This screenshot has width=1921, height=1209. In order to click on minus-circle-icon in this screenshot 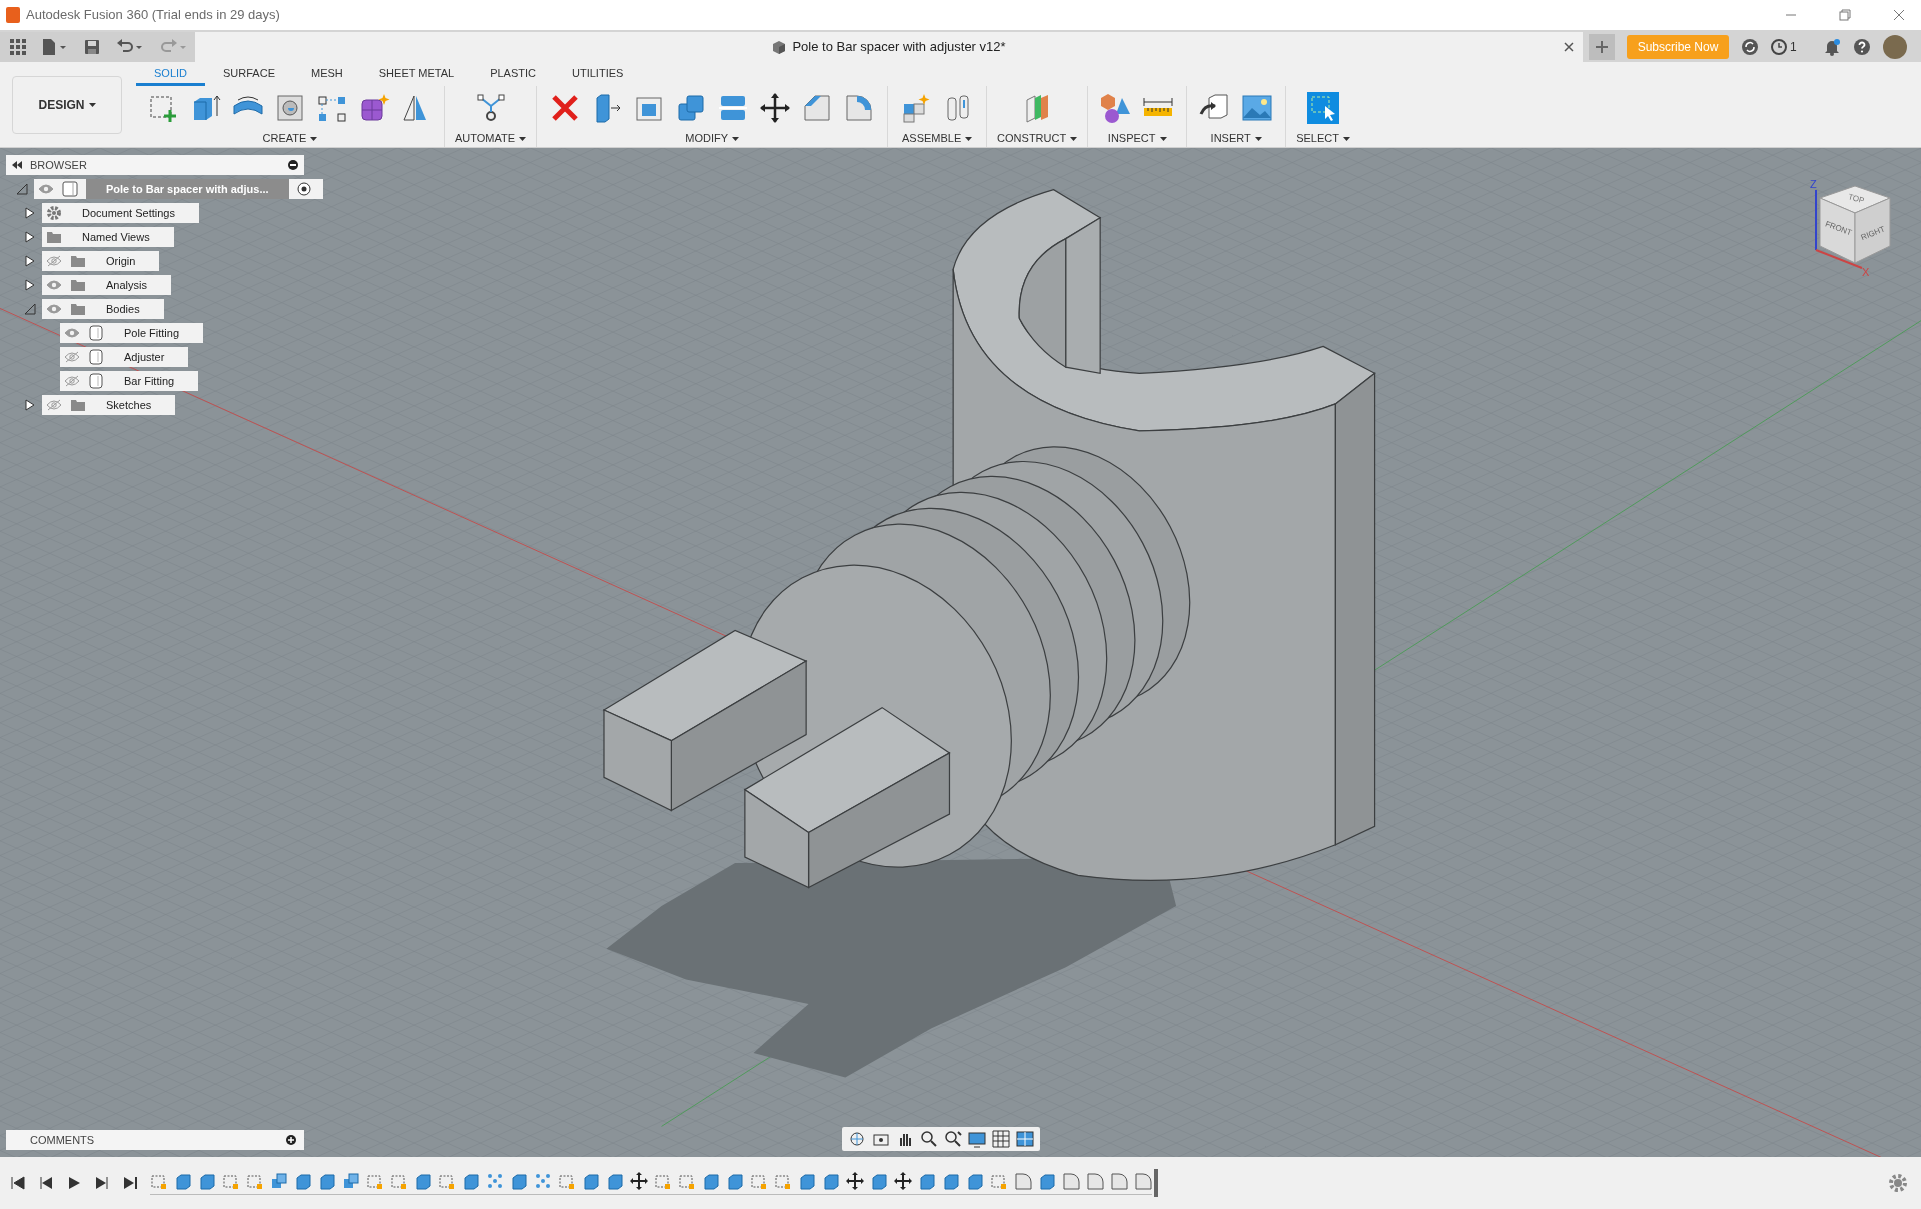, I will do `click(293, 165)`.